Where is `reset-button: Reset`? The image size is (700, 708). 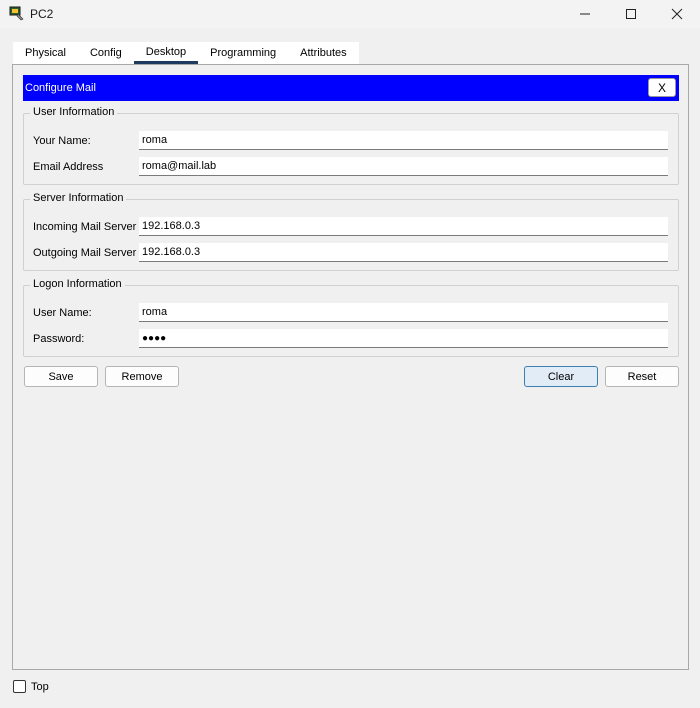
reset-button: Reset is located at coordinates (642, 376).